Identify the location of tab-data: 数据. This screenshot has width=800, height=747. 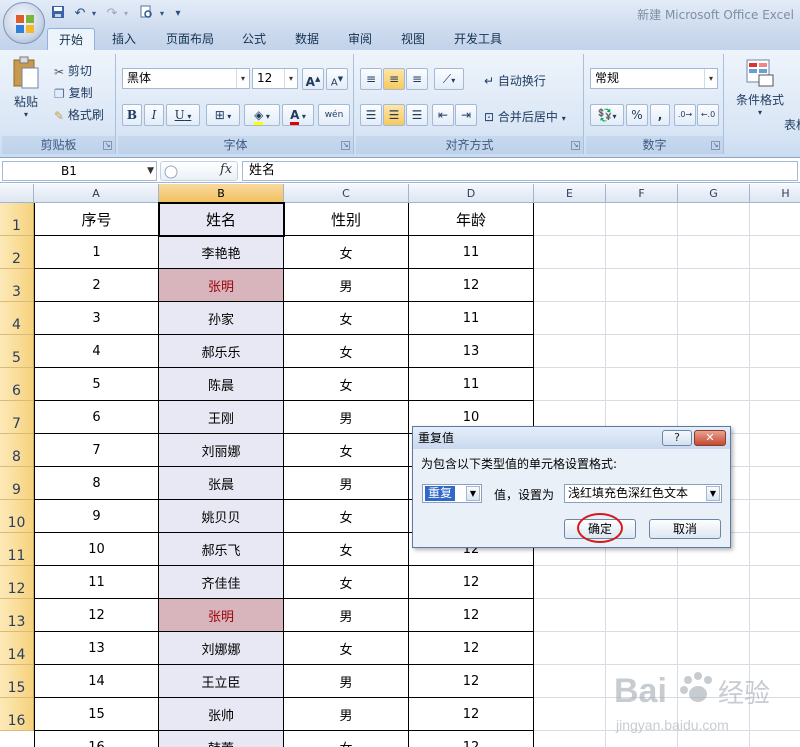
(307, 39).